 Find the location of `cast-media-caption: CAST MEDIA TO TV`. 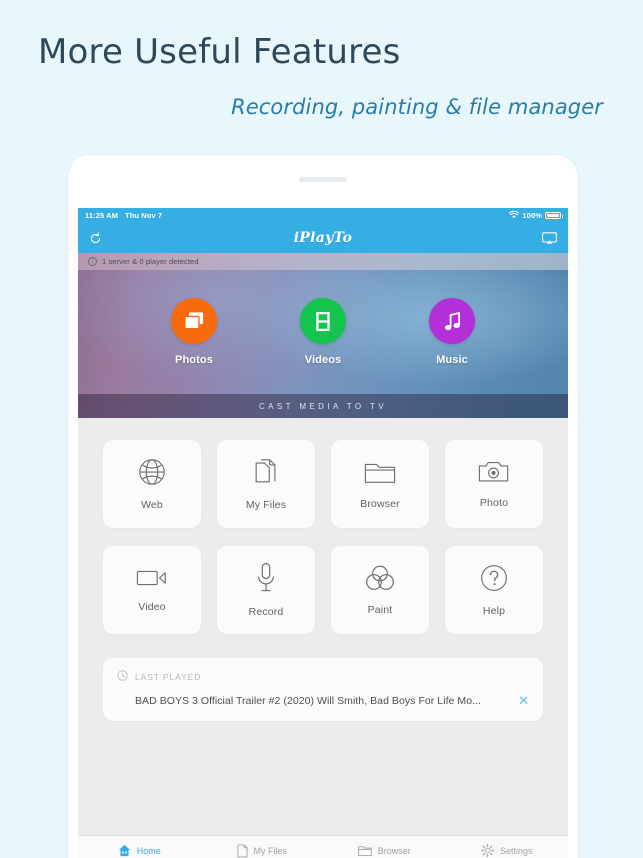

cast-media-caption: CAST MEDIA TO TV is located at coordinates (323, 406).